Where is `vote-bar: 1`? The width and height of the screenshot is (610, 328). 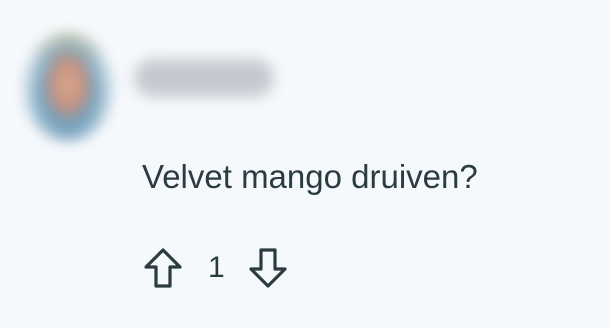 vote-bar: 1 is located at coordinates (215, 268).